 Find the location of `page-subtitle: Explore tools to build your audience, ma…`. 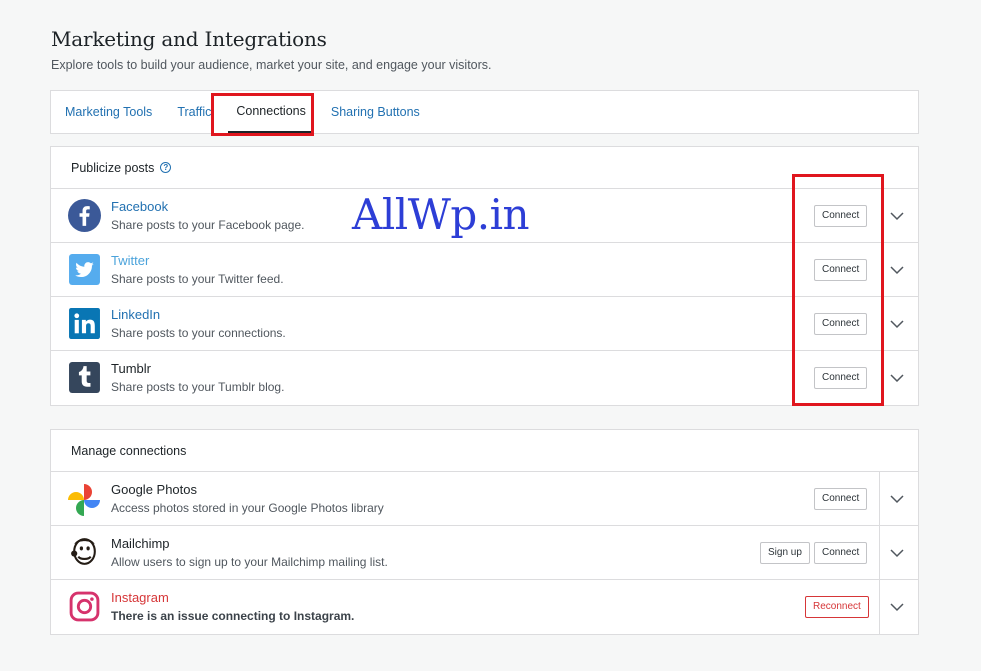

page-subtitle: Explore tools to build your audience, ma… is located at coordinates (271, 65).